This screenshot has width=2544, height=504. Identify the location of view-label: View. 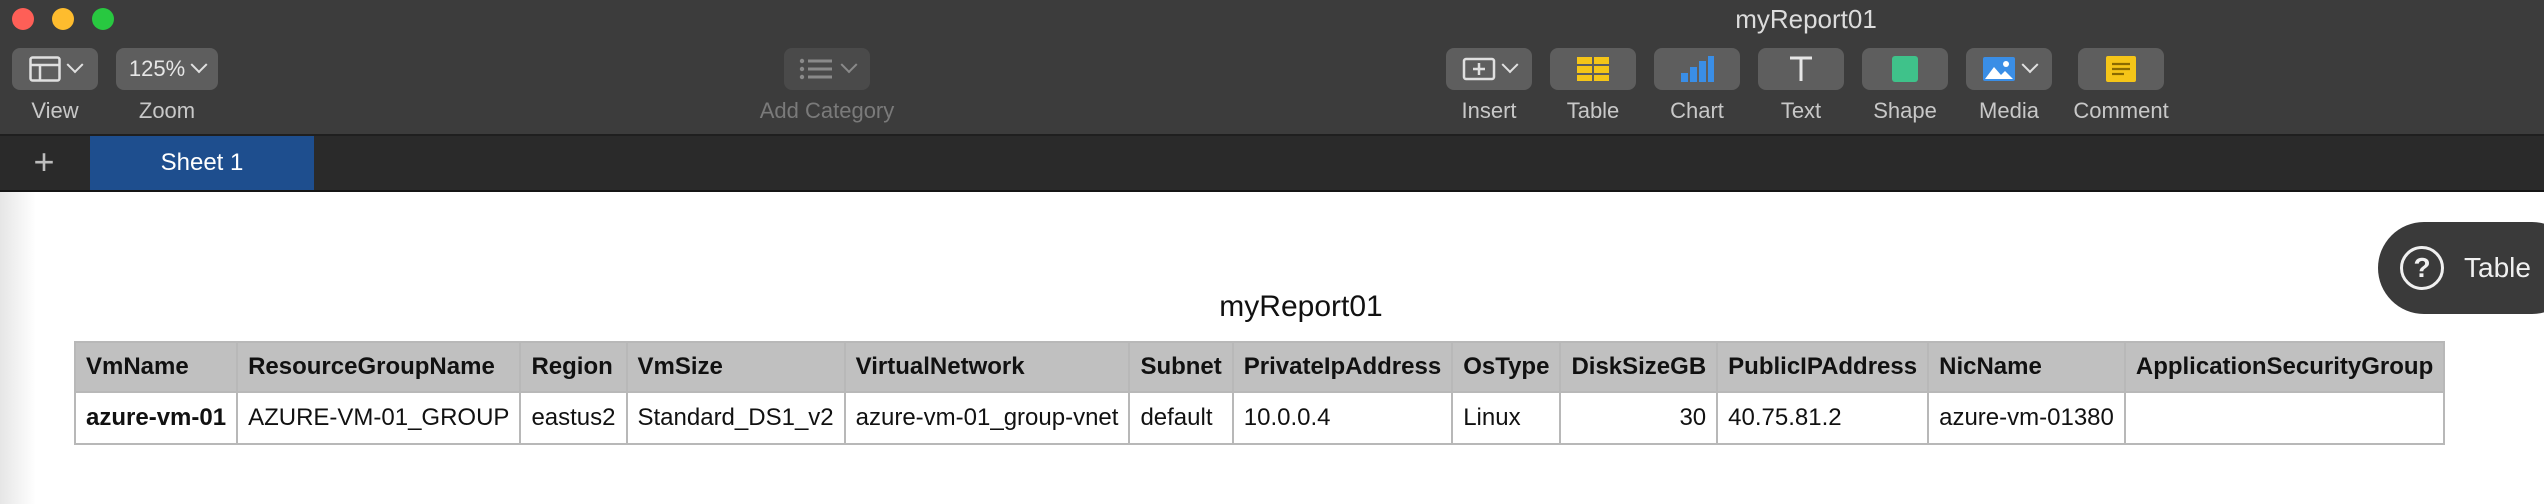
(55, 110).